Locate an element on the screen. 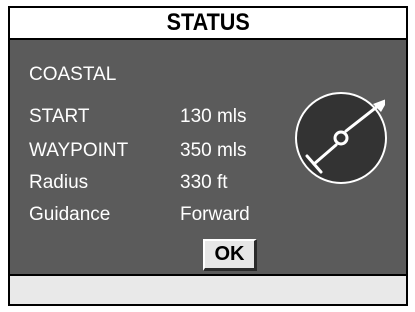 This screenshot has width=415, height=312. start-label: START is located at coordinates (59, 116).